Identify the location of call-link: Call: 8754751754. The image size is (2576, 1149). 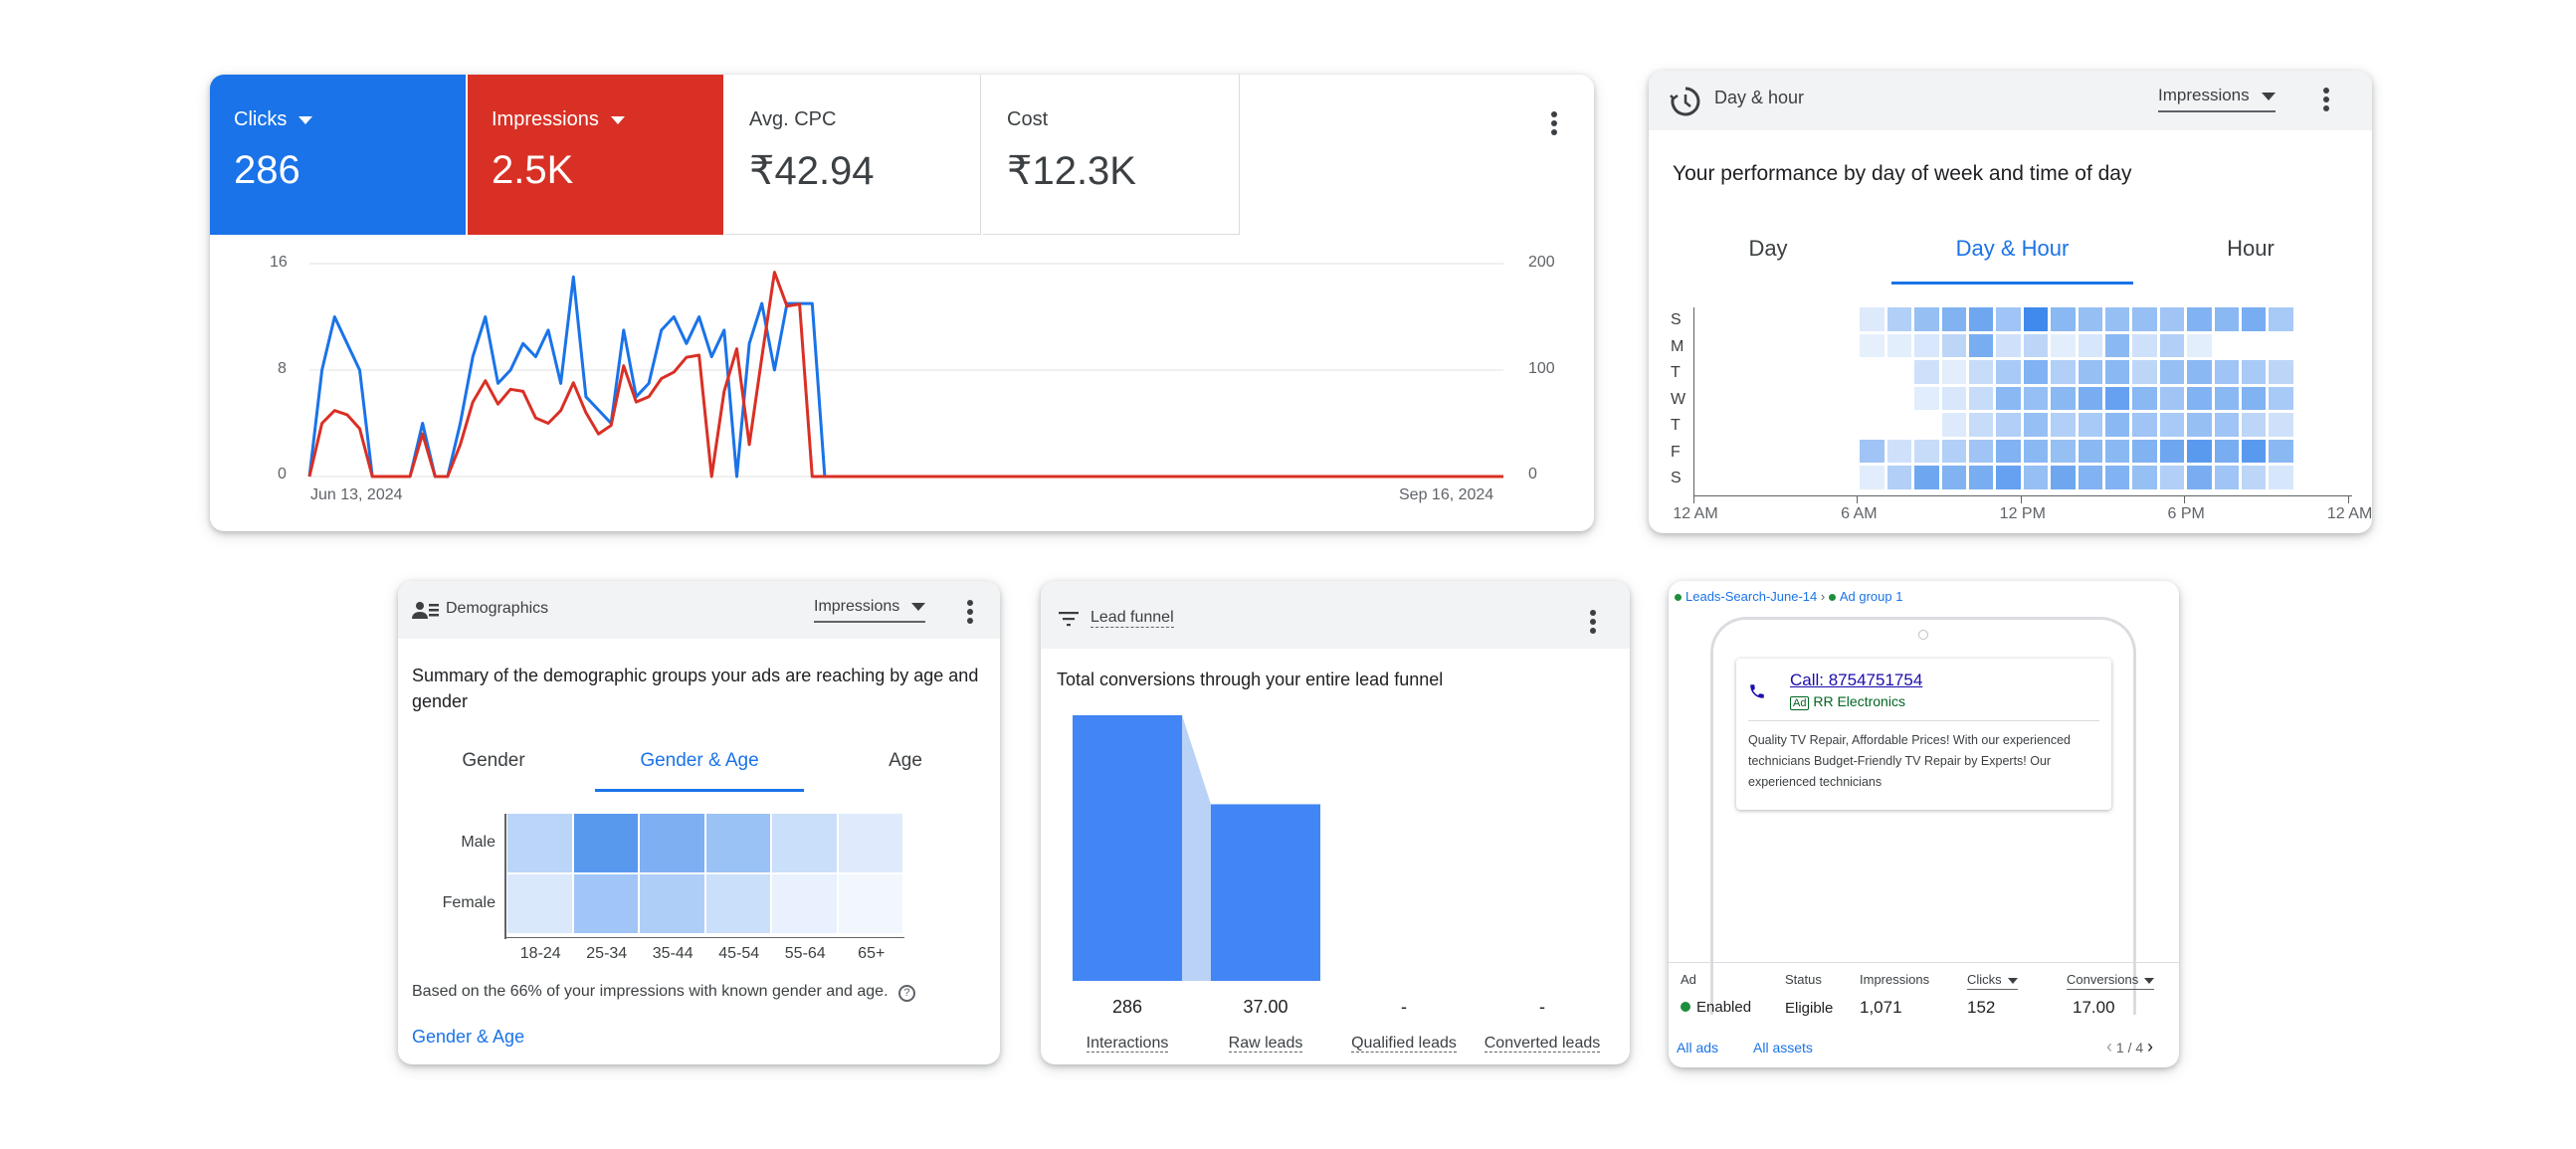
(1856, 680).